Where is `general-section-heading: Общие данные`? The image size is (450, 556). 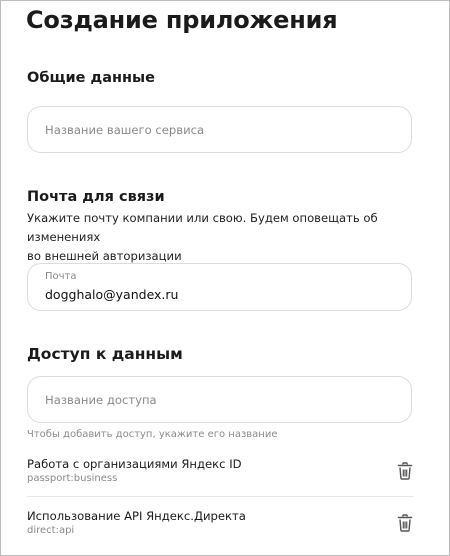 general-section-heading: Общие данные is located at coordinates (91, 78).